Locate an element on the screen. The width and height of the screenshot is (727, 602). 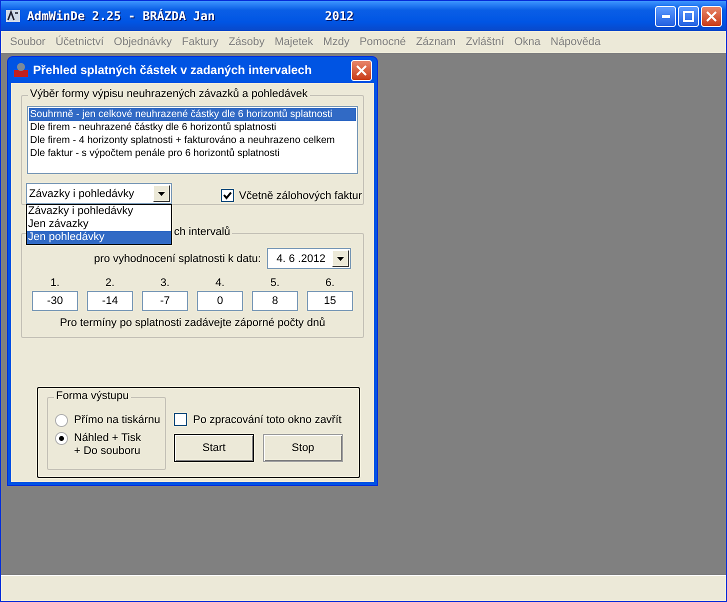
window-title: AdmWinDe 2.25 - BRÁZDA Jan is located at coordinates (121, 16).